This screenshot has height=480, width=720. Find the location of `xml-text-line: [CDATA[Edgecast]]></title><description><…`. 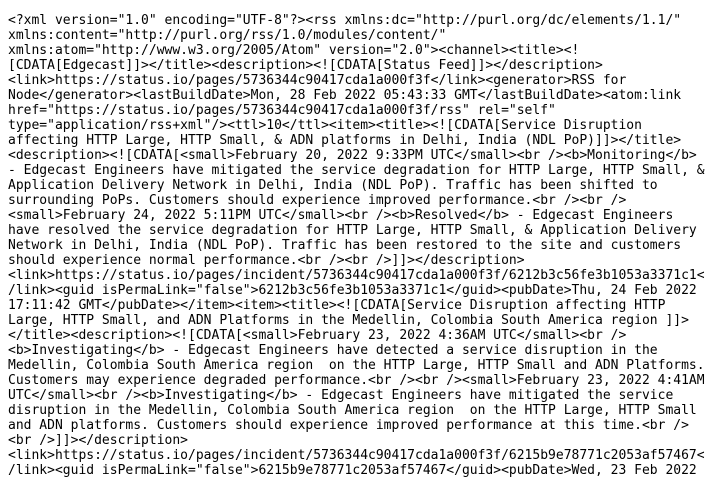

xml-text-line: [CDATA[Edgecast]]></title><description><… is located at coordinates (305, 65).